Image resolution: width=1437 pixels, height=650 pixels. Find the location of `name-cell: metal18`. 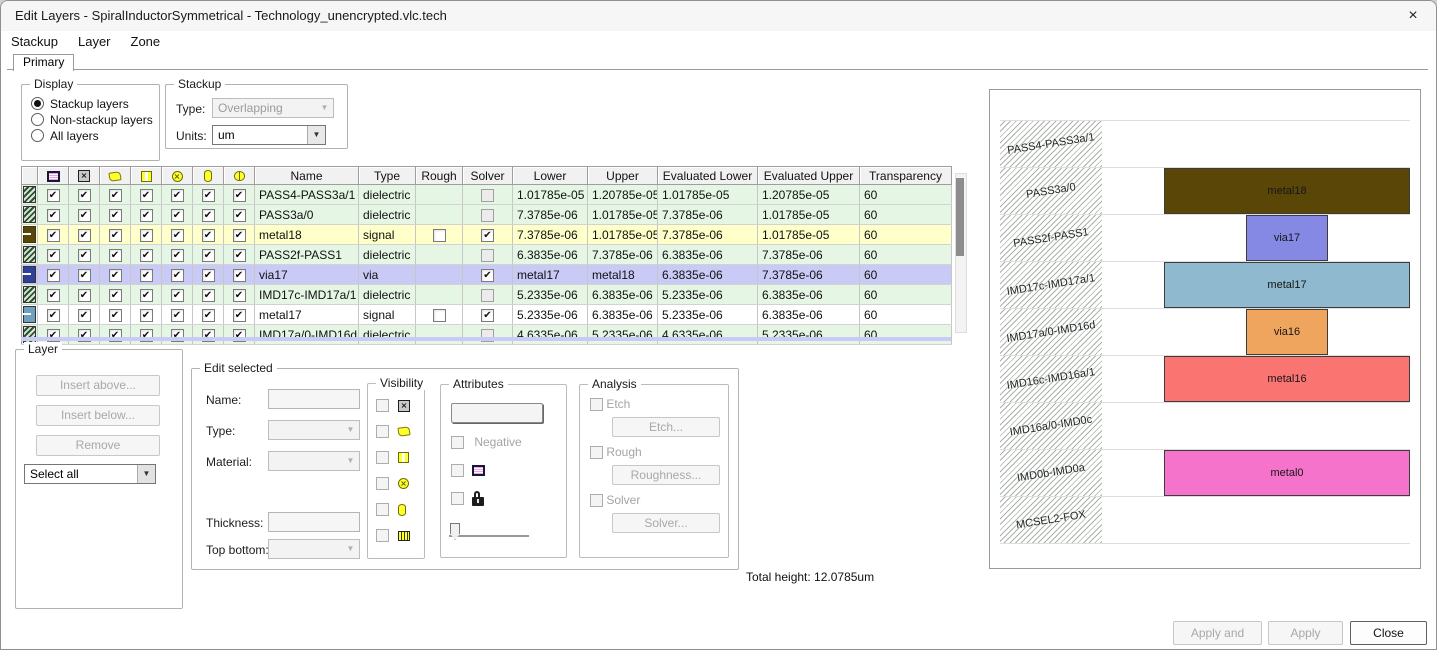

name-cell: metal18 is located at coordinates (306, 234).